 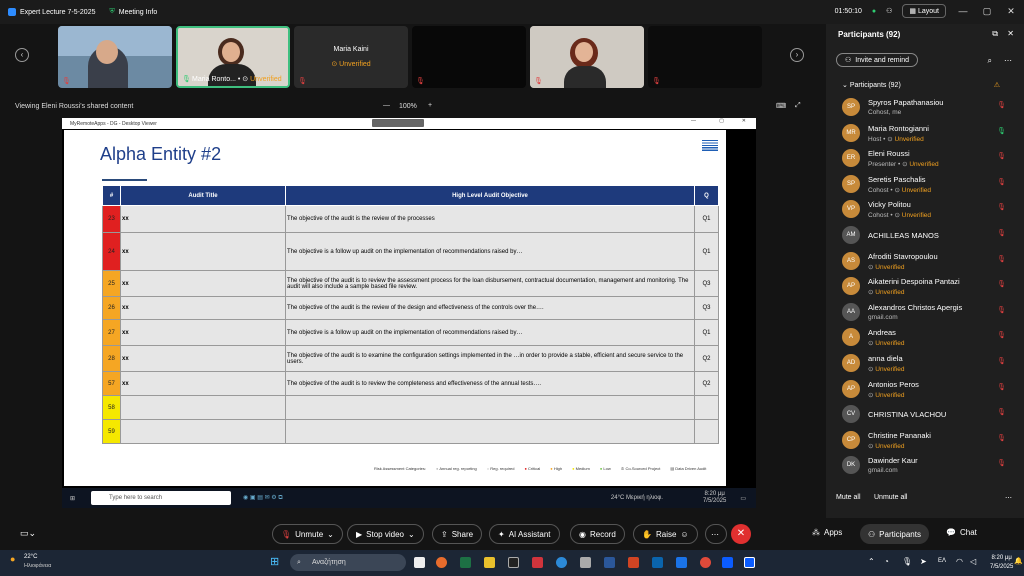 What do you see at coordinates (537, 562) in the screenshot?
I see `app-icon-red` at bounding box center [537, 562].